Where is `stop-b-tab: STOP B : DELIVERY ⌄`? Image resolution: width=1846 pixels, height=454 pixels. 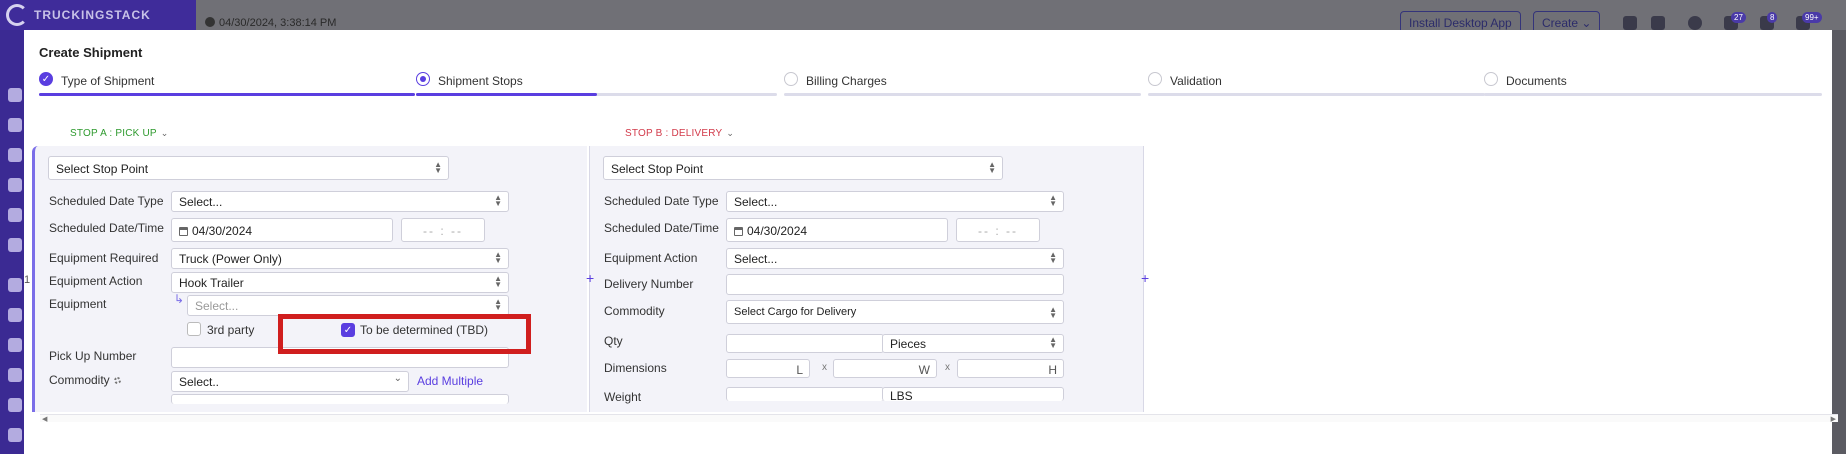 stop-b-tab: STOP B : DELIVERY ⌄ is located at coordinates (679, 133).